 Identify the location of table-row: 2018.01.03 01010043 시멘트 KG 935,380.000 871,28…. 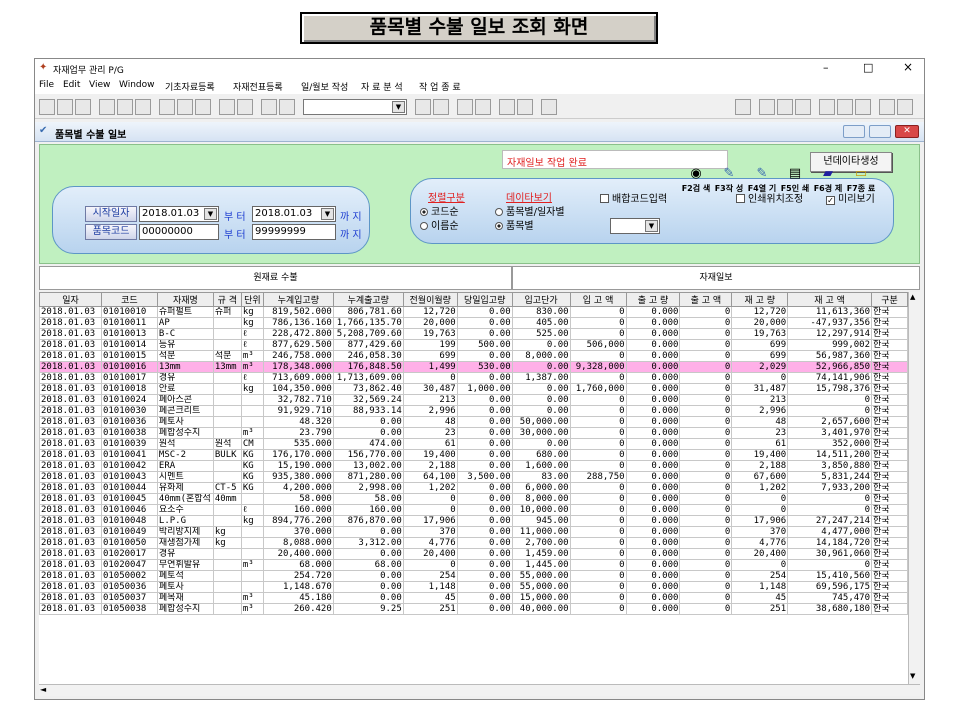
(473, 477).